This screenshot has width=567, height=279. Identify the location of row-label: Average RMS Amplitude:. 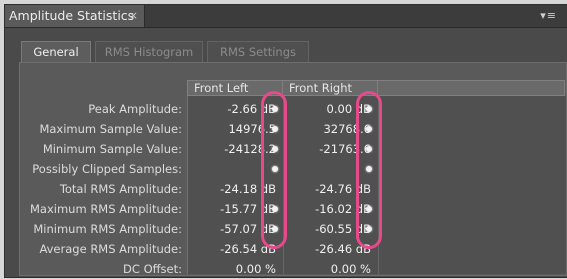
(110, 249).